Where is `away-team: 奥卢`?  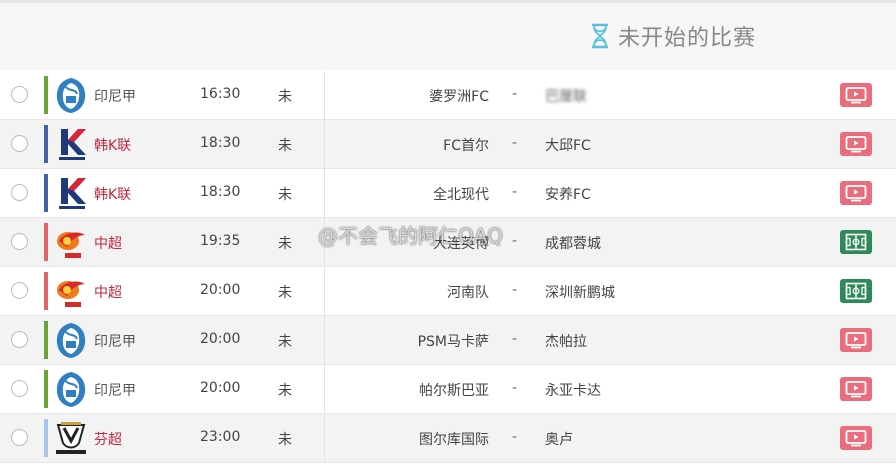 away-team: 奥卢 is located at coordinates (559, 439).